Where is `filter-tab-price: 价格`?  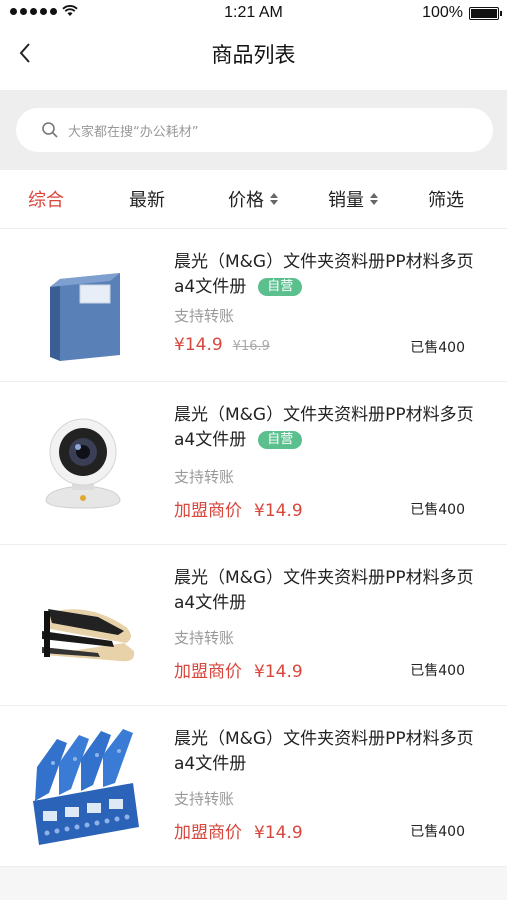 filter-tab-price: 价格 is located at coordinates (253, 199).